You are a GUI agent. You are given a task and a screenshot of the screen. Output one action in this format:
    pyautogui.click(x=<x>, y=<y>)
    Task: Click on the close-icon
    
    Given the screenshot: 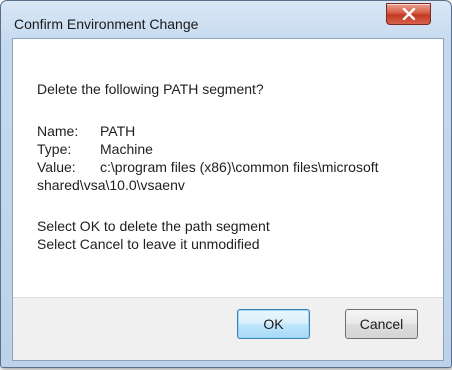 What is the action you would take?
    pyautogui.click(x=408, y=14)
    